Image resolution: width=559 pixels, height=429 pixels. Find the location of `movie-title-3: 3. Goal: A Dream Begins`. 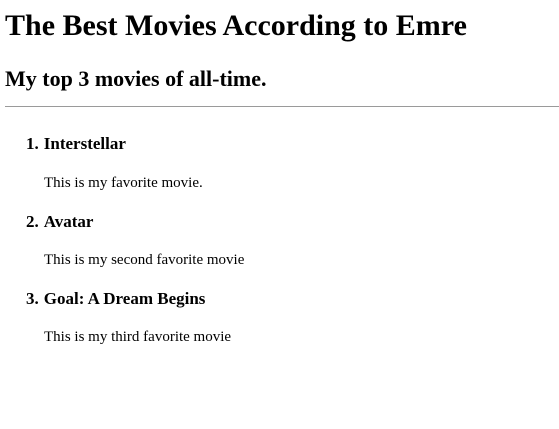

movie-title-3: 3. Goal: A Dream Begins is located at coordinates (115, 299).